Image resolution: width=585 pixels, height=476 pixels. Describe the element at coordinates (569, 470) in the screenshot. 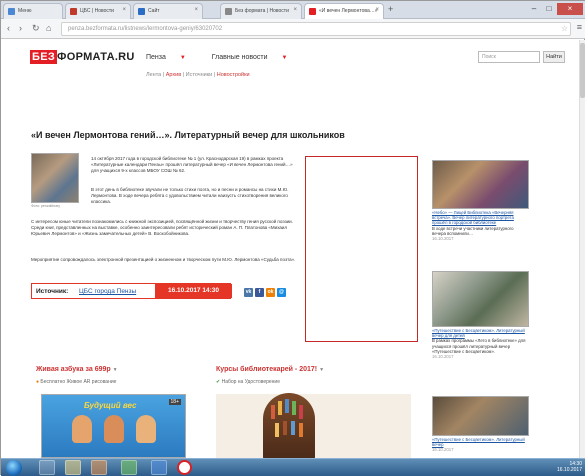

I see `clock-date: 16.10.2017` at that location.